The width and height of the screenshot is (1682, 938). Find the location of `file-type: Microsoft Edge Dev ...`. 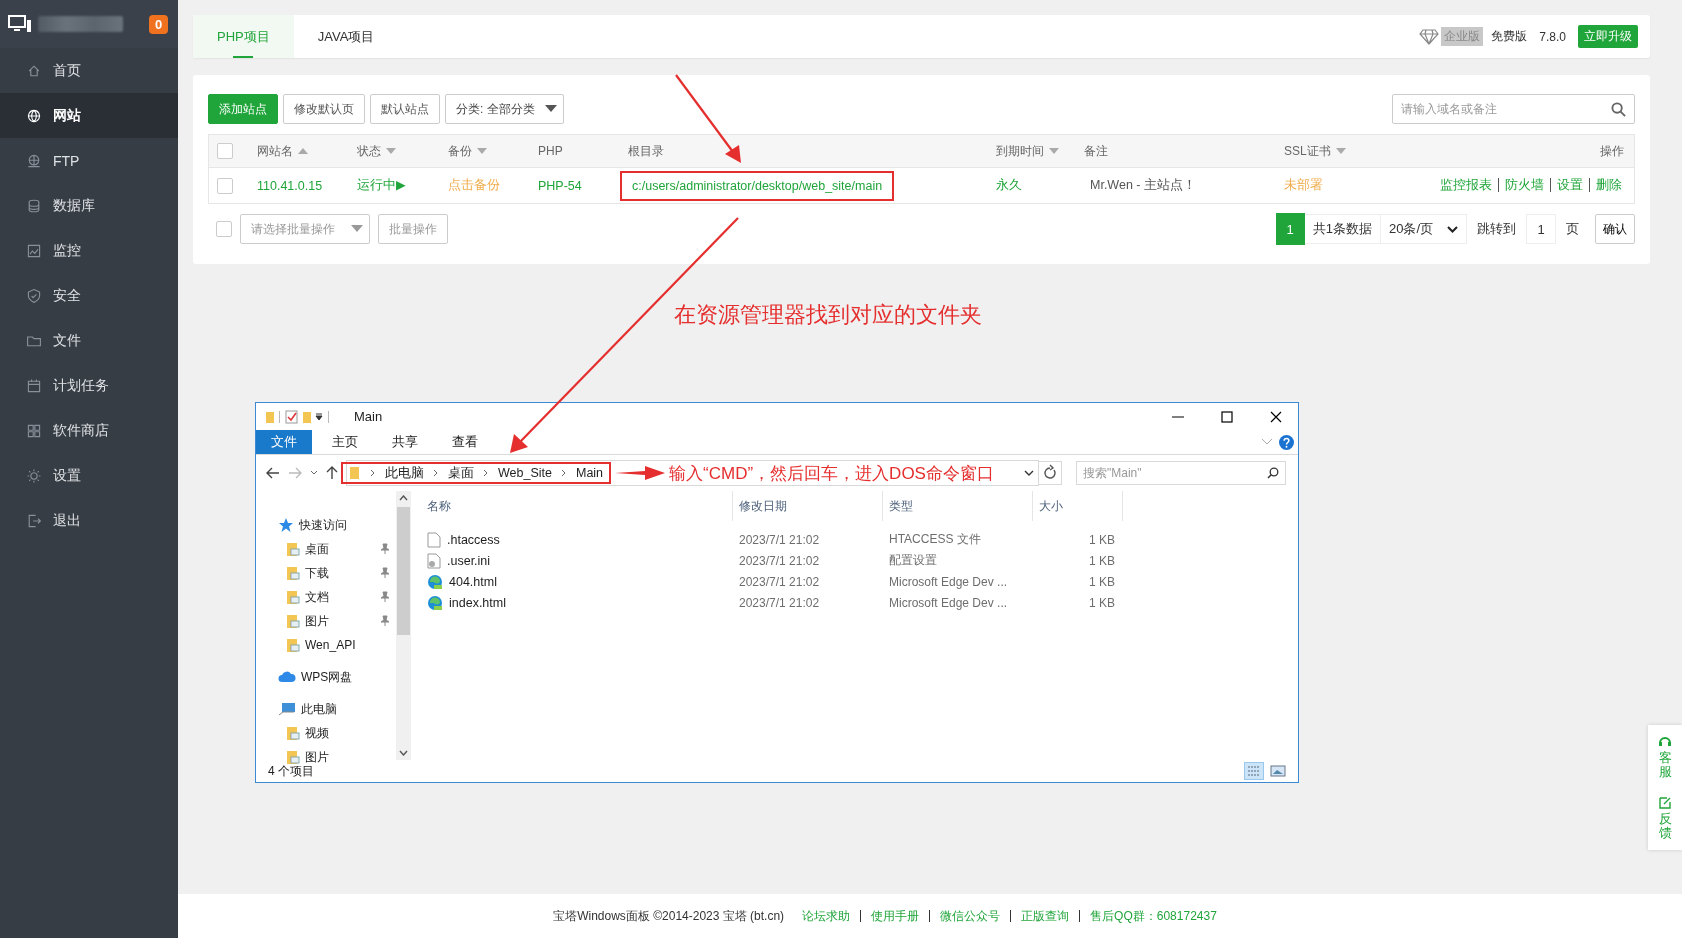

file-type: Microsoft Edge Dev ... is located at coordinates (948, 581).